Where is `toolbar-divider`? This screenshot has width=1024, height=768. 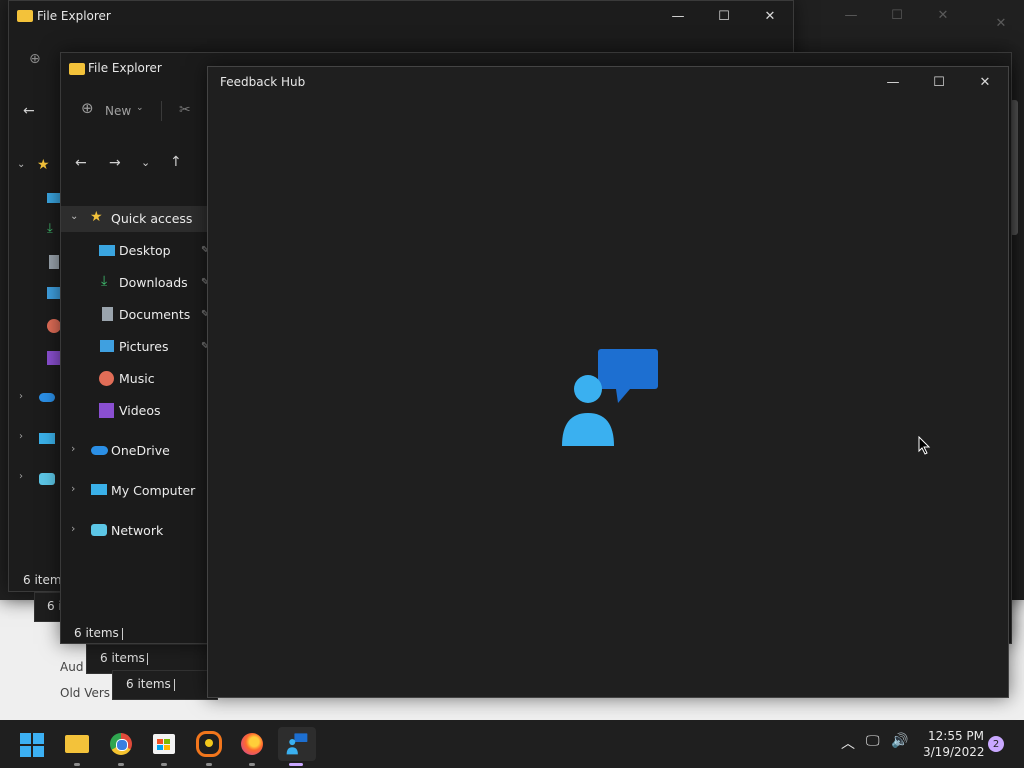 toolbar-divider is located at coordinates (161, 111).